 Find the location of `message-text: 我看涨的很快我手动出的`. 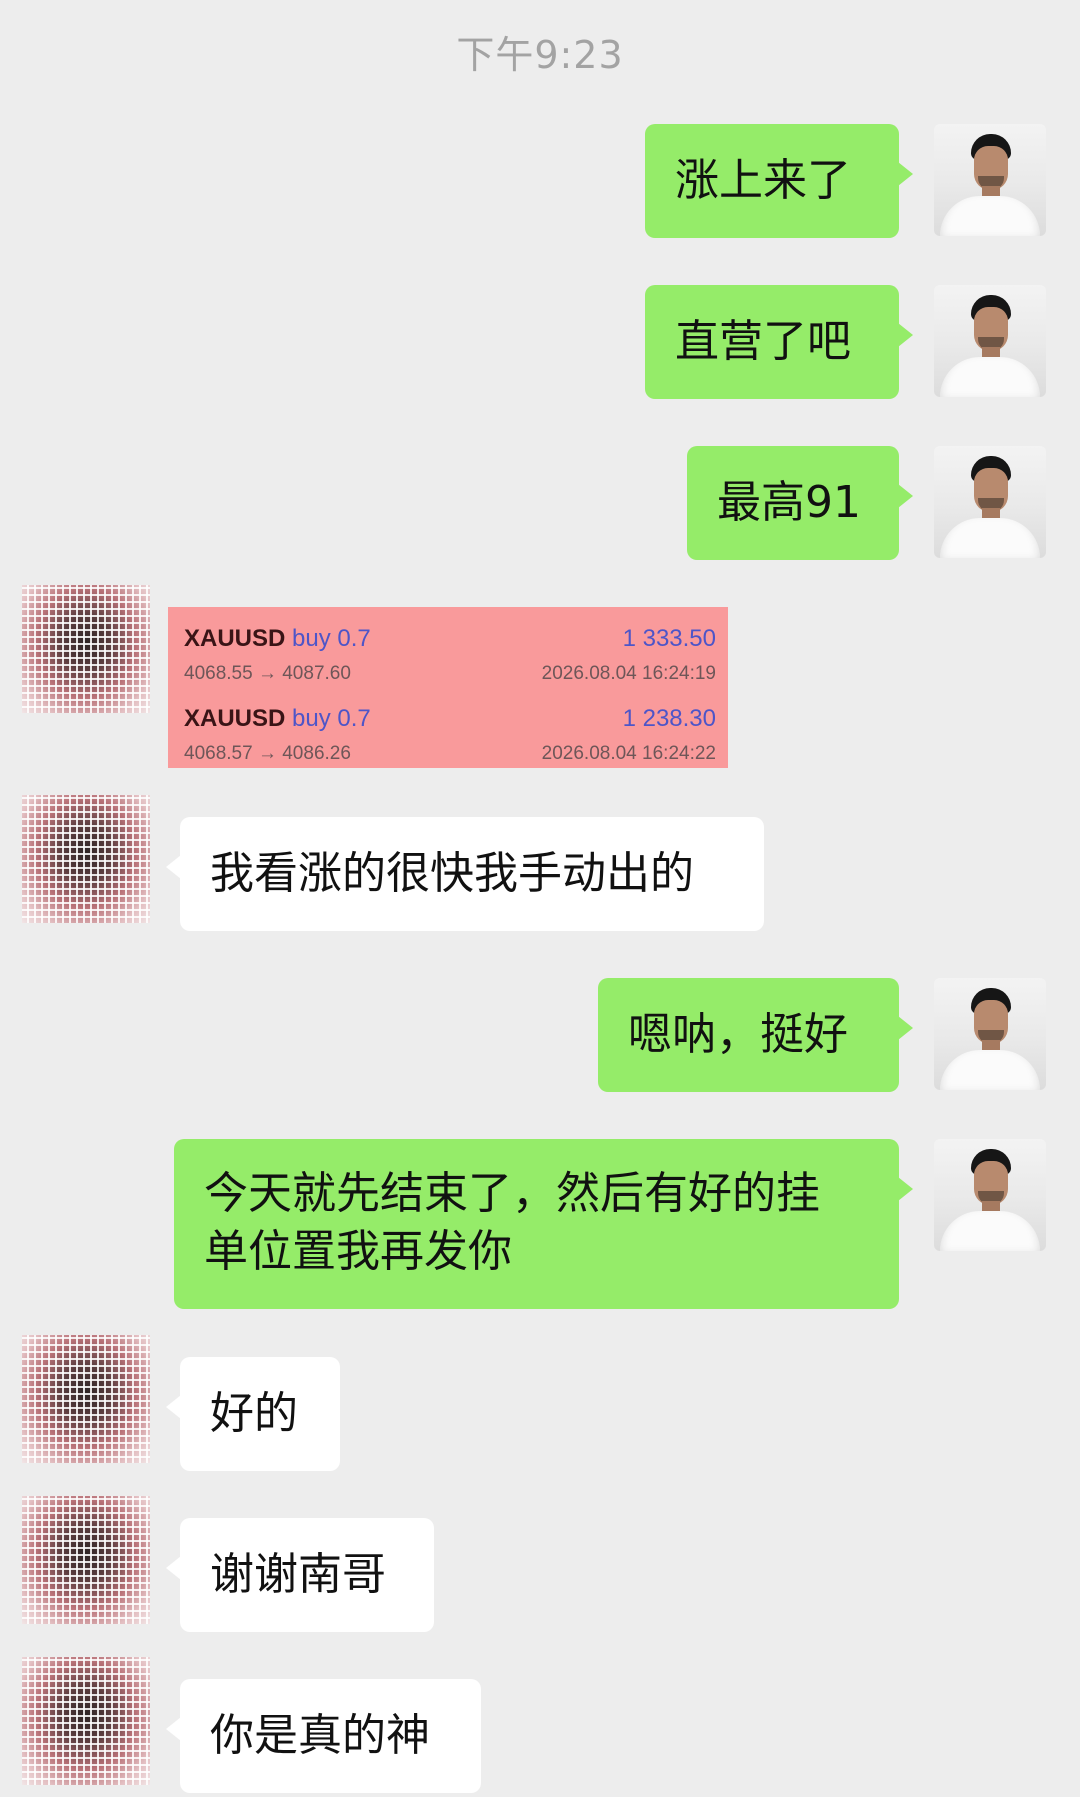

message-text: 我看涨的很快我手动出的 is located at coordinates (452, 873).